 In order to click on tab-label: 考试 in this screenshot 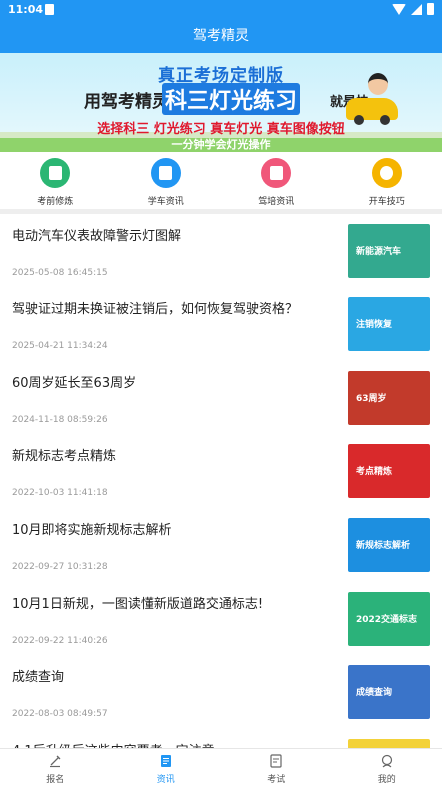, I will do `click(276, 780)`.